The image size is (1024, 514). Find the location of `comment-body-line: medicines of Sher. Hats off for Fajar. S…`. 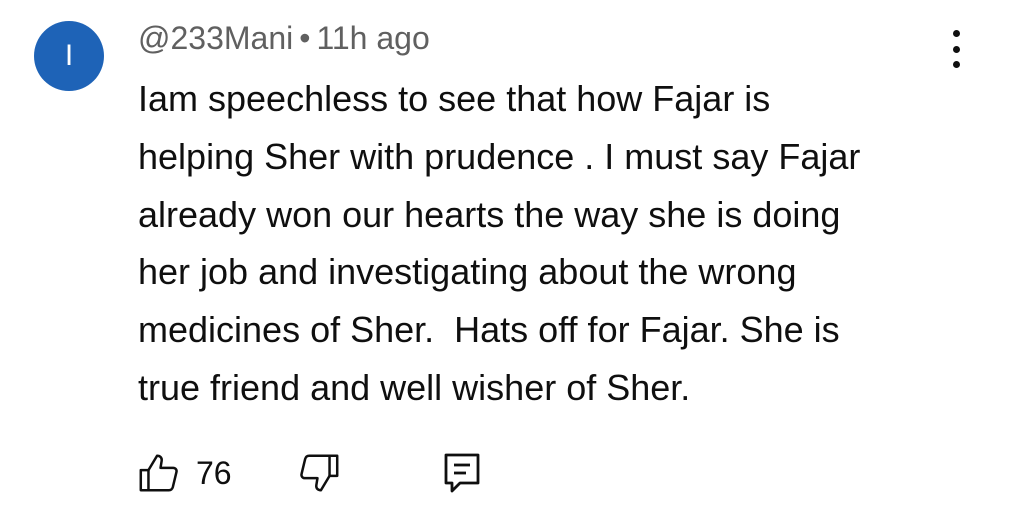

comment-body-line: medicines of Sher. Hats off for Fajar. S… is located at coordinates (489, 330).